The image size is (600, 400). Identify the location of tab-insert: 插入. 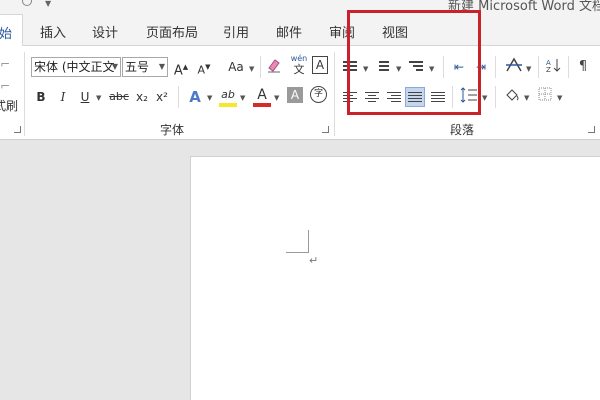
(53, 31).